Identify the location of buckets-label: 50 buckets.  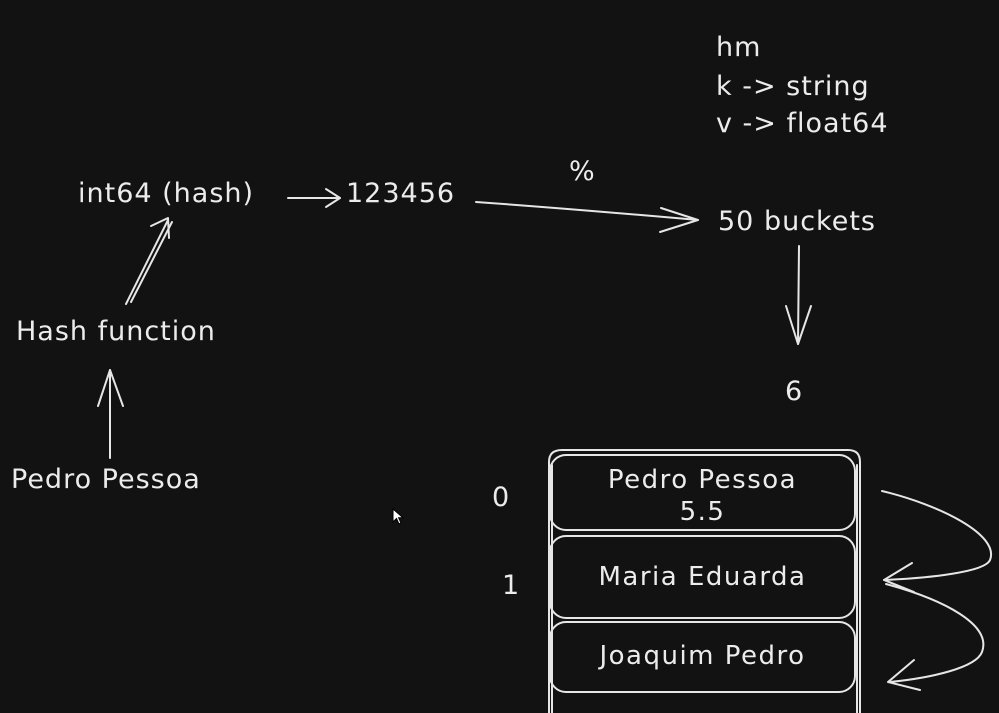
(797, 221).